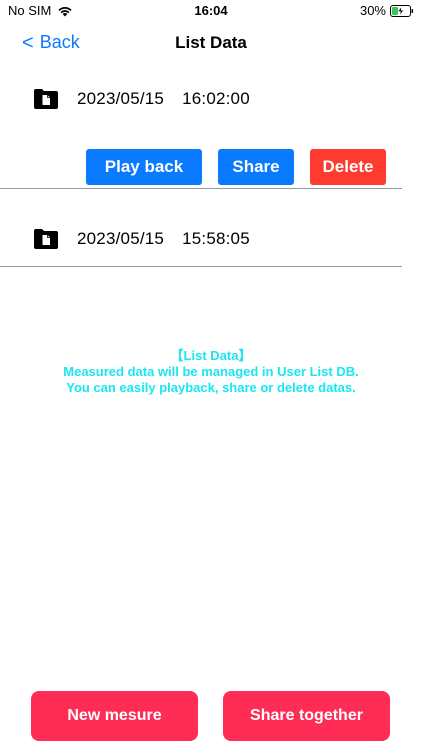  I want to click on new-mesure-button: New mesure, so click(114, 716).